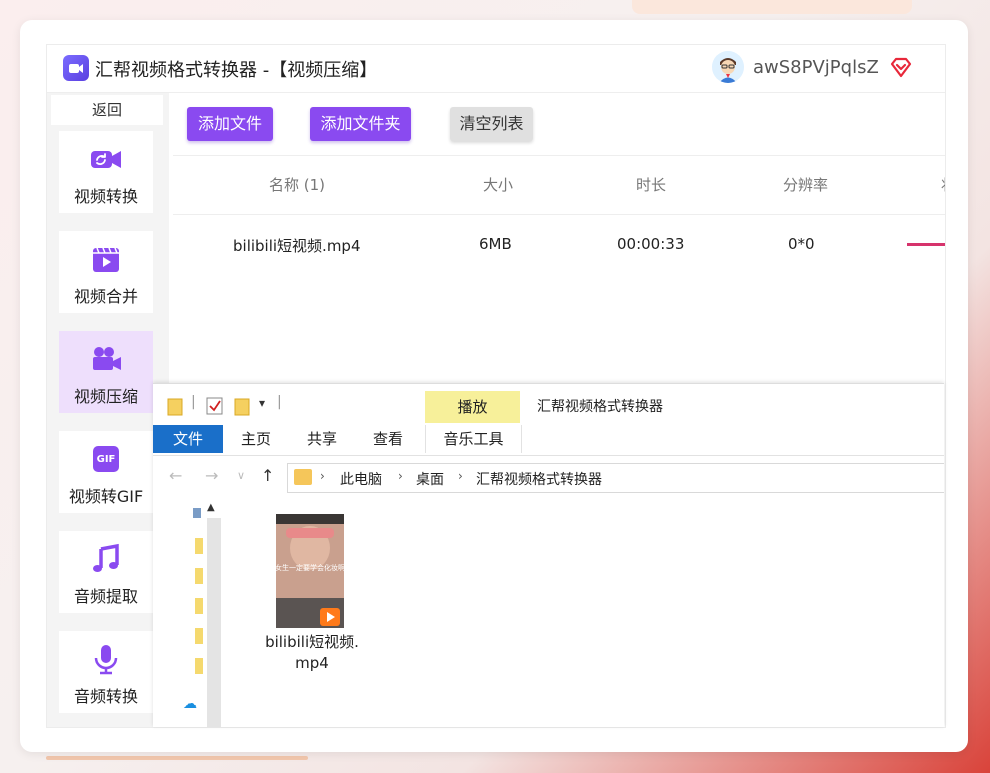  I want to click on ribbon-tabs: 文件 主页 共享 查看 音乐工具, so click(548, 440).